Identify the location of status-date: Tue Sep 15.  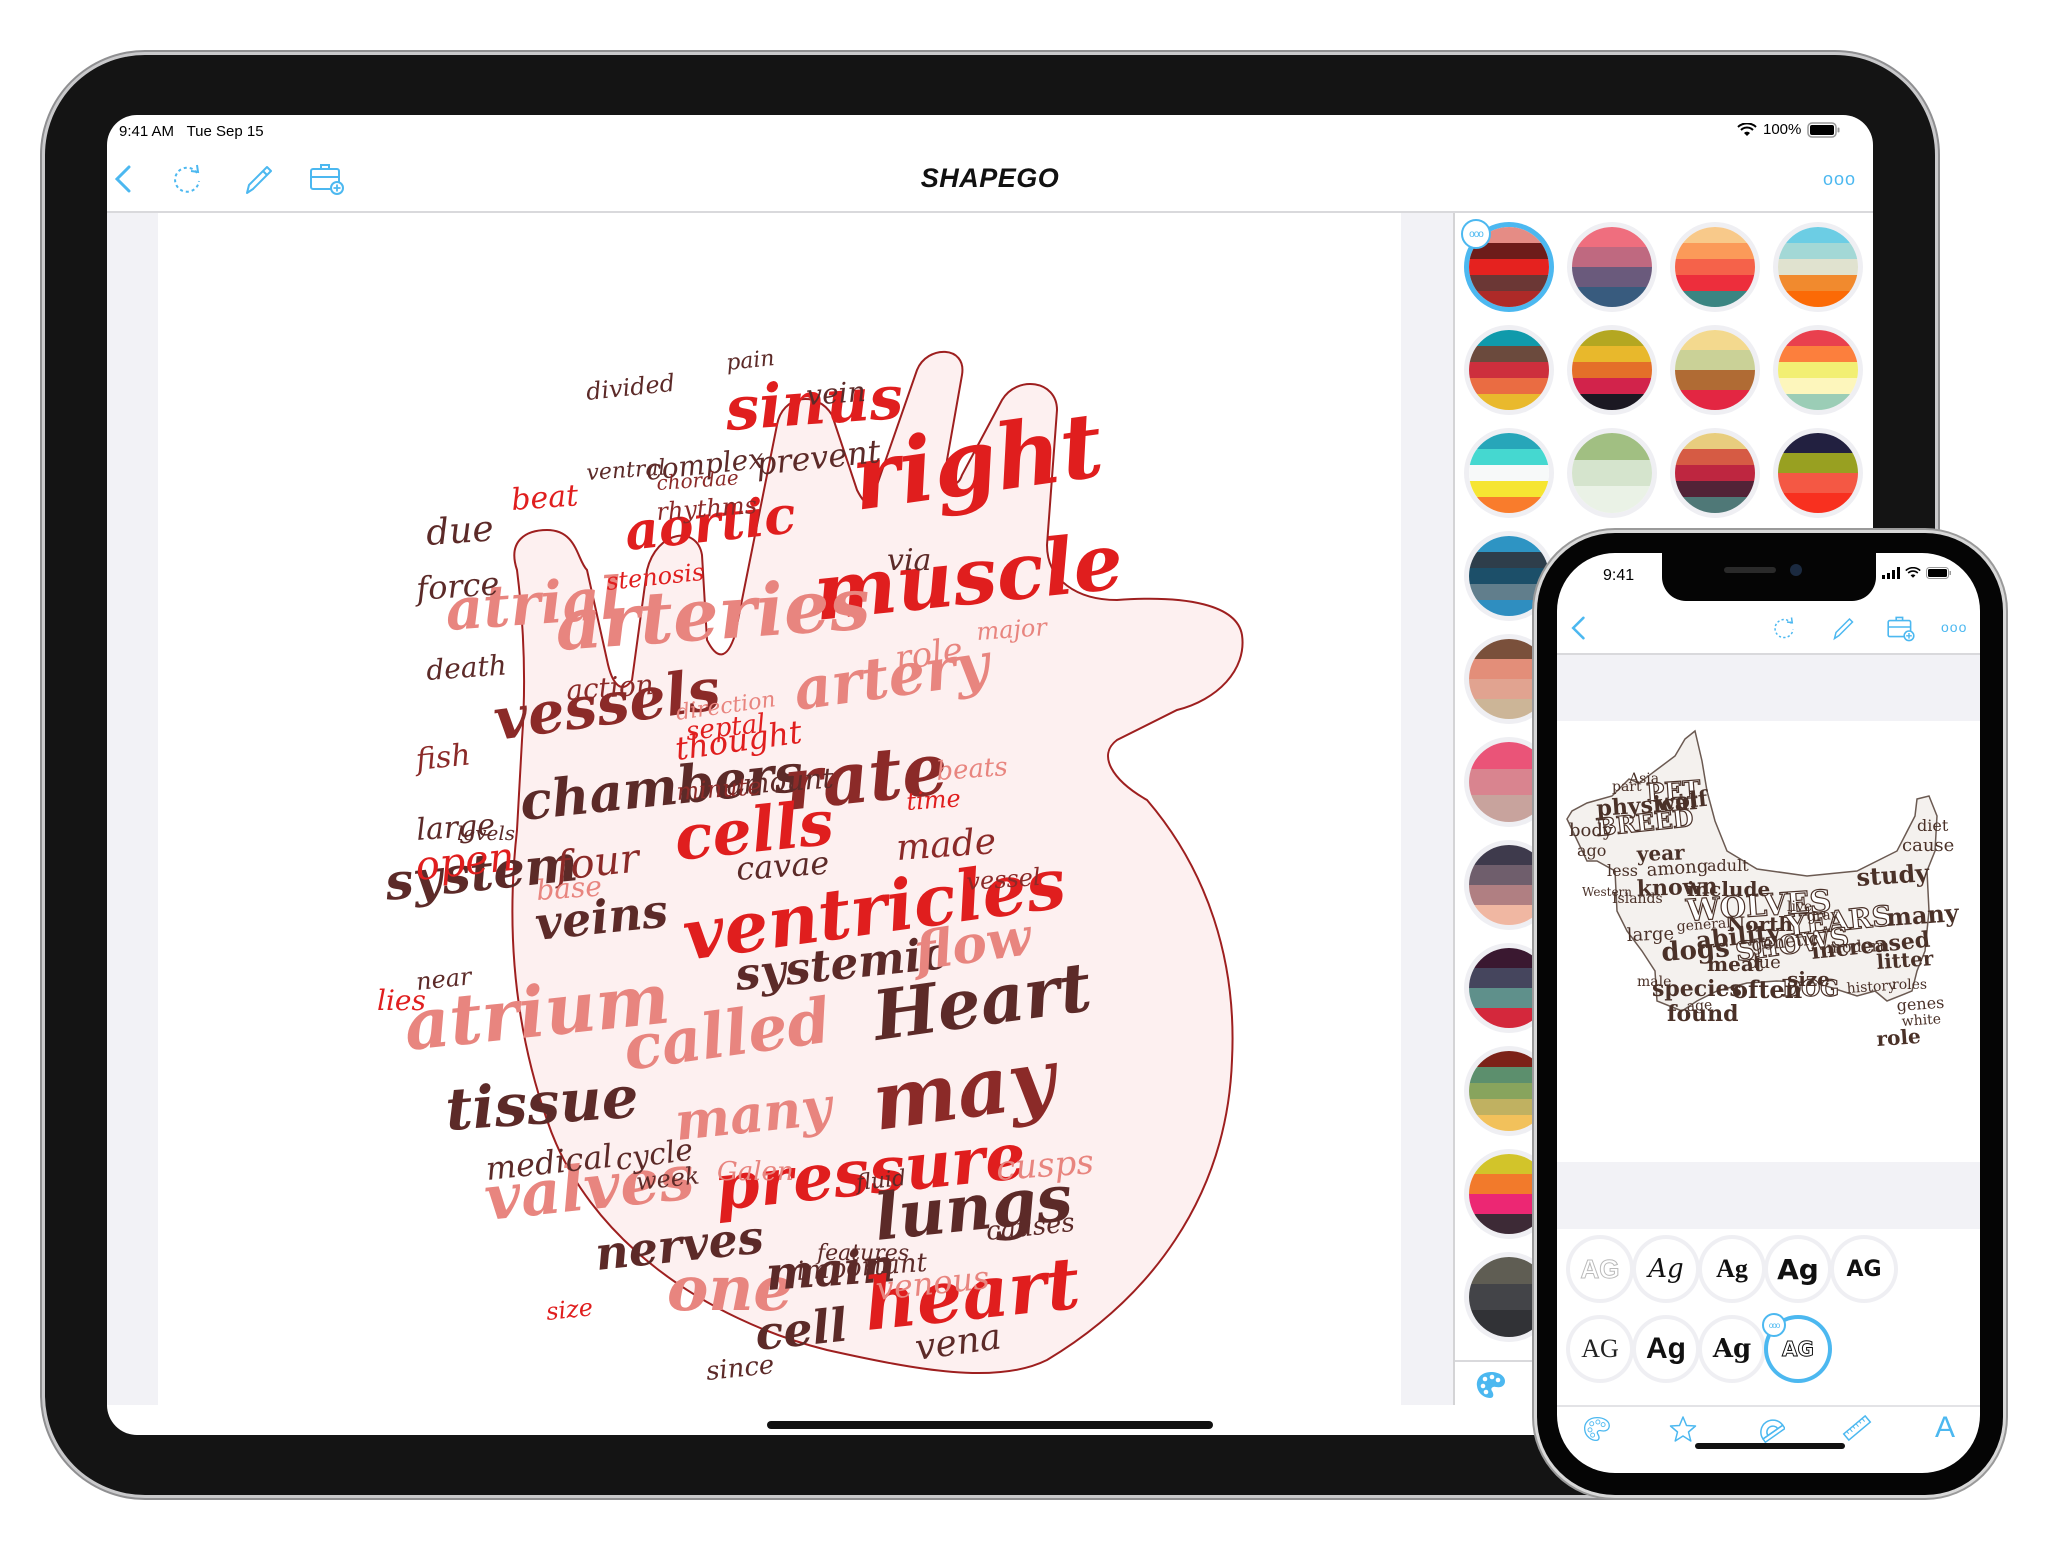
(225, 131).